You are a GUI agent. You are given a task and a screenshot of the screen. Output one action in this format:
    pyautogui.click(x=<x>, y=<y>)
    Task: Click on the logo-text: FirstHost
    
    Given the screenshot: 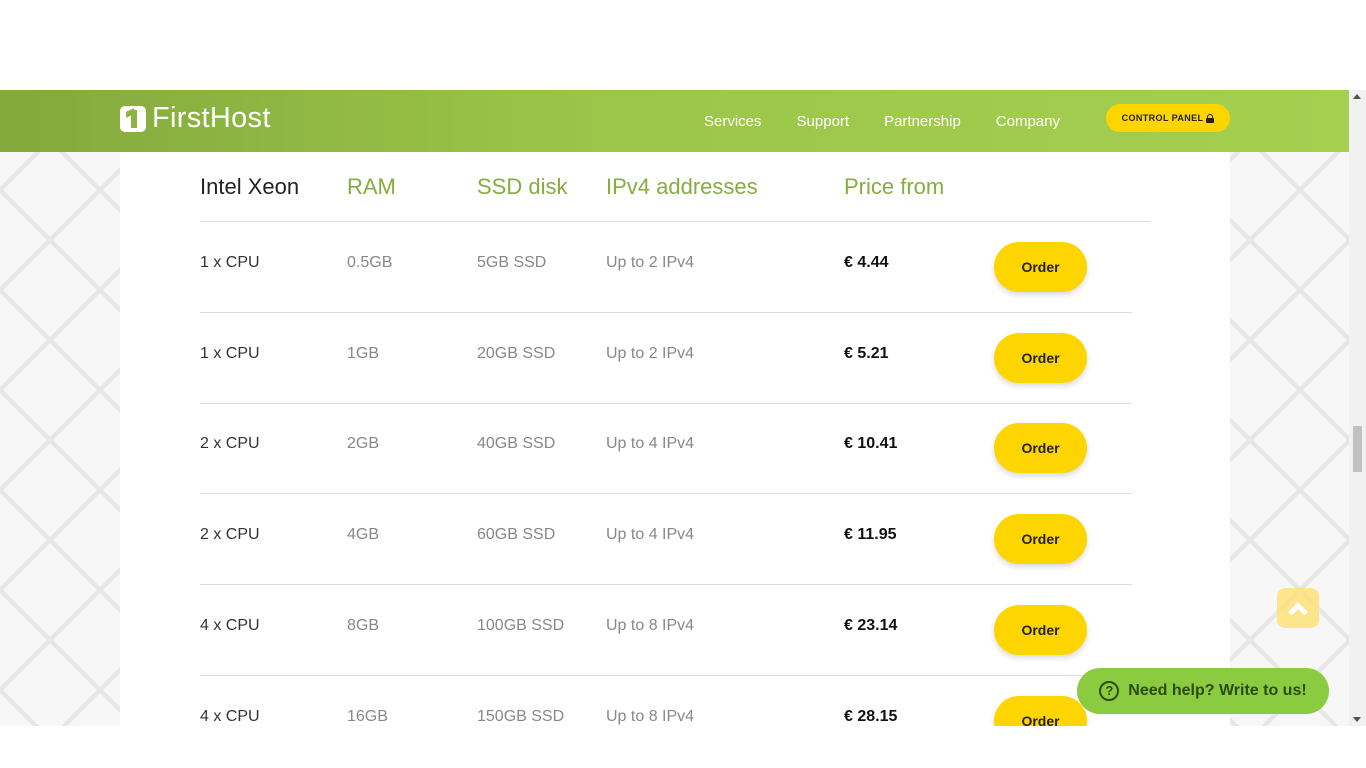 What is the action you would take?
    pyautogui.click(x=211, y=118)
    